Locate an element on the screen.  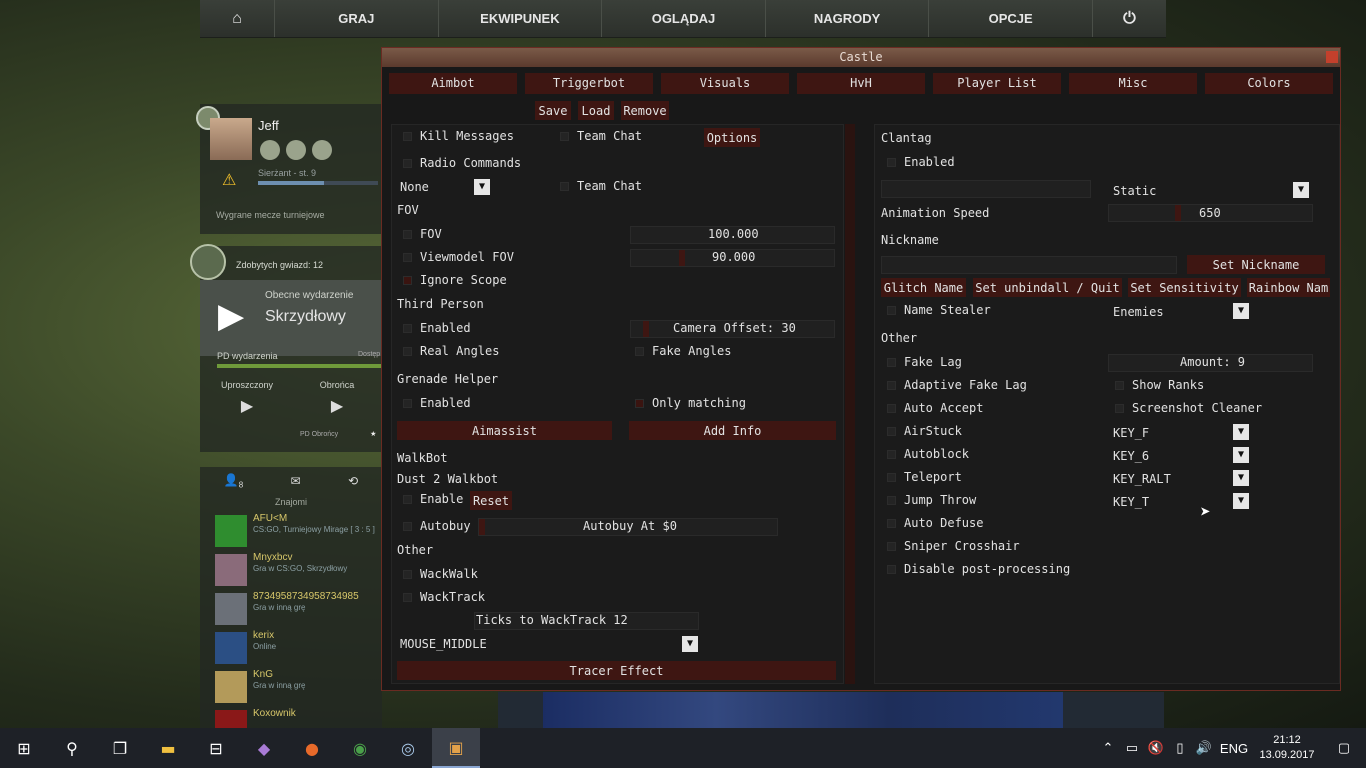
friend-row: Mnyxbcv Gra w CS:GO, Skrzydłowy is located at coordinates (298, 571).